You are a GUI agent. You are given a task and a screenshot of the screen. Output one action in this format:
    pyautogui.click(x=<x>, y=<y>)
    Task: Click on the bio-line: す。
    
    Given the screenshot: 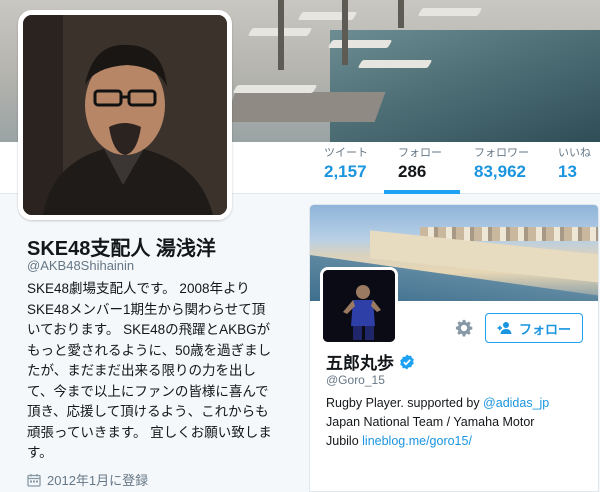 What is the action you would take?
    pyautogui.click(x=40, y=452)
    